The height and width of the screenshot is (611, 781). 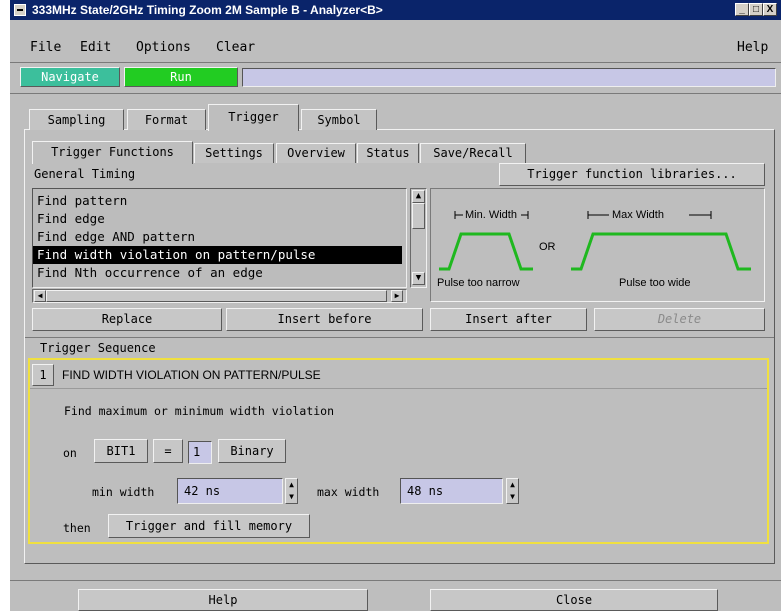 What do you see at coordinates (756, 9) in the screenshot?
I see `maximize-button: □` at bounding box center [756, 9].